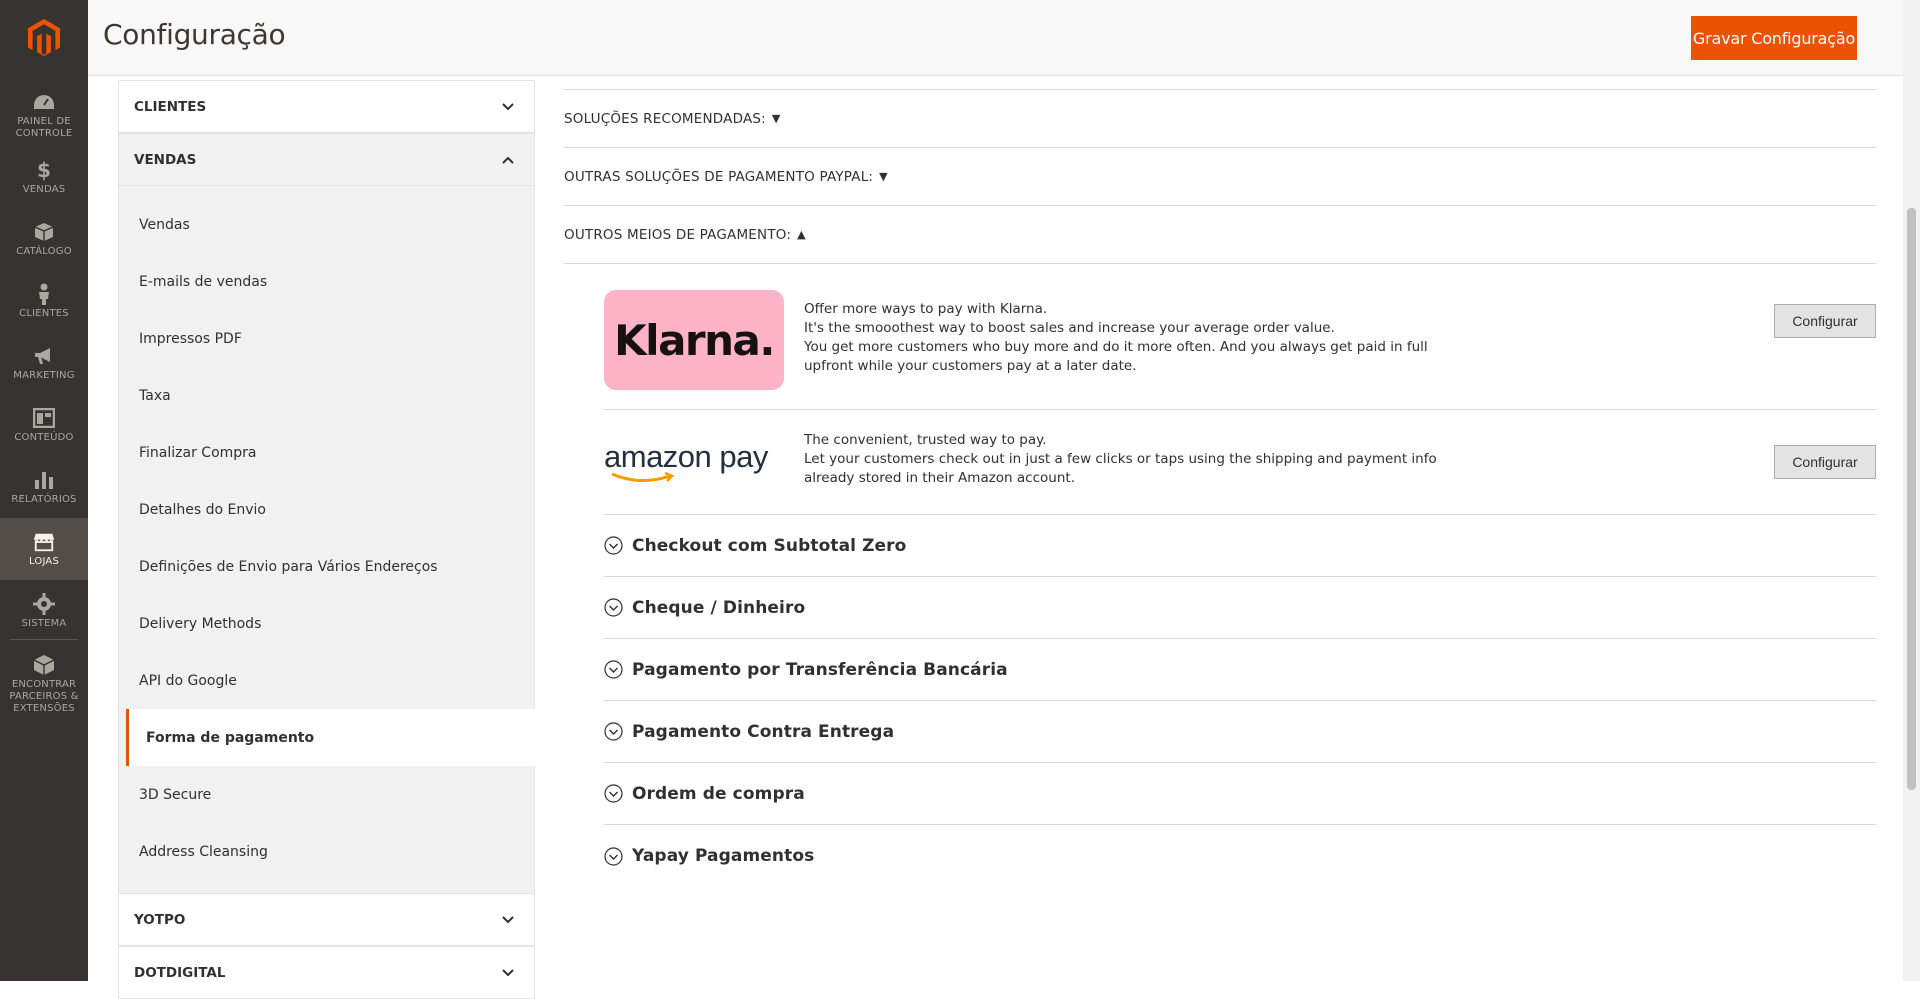  I want to click on section-yotpo-label: YOTPO, so click(160, 919).